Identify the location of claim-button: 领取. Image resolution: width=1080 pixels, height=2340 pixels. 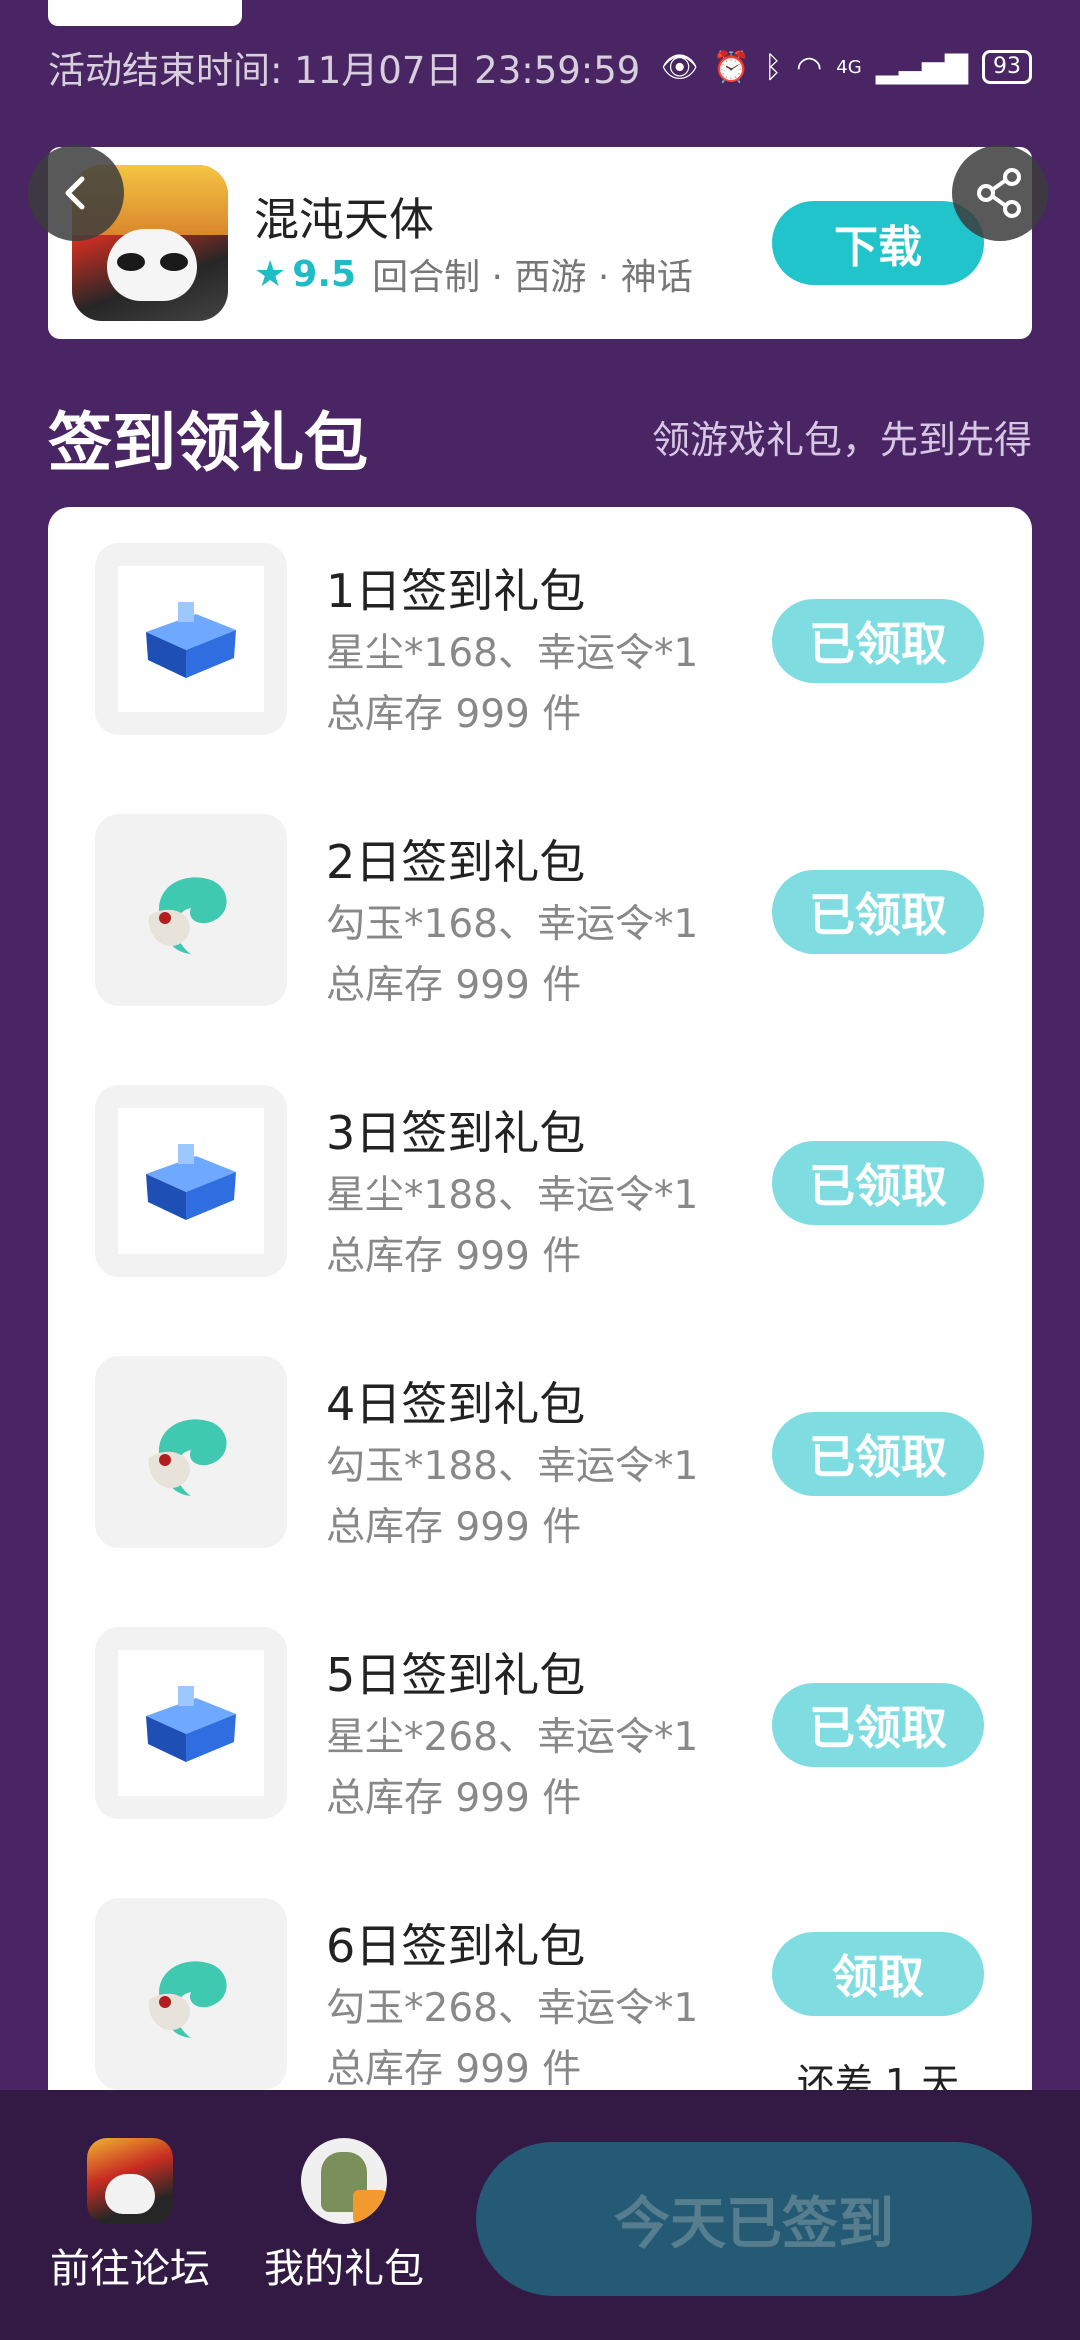
(878, 1974).